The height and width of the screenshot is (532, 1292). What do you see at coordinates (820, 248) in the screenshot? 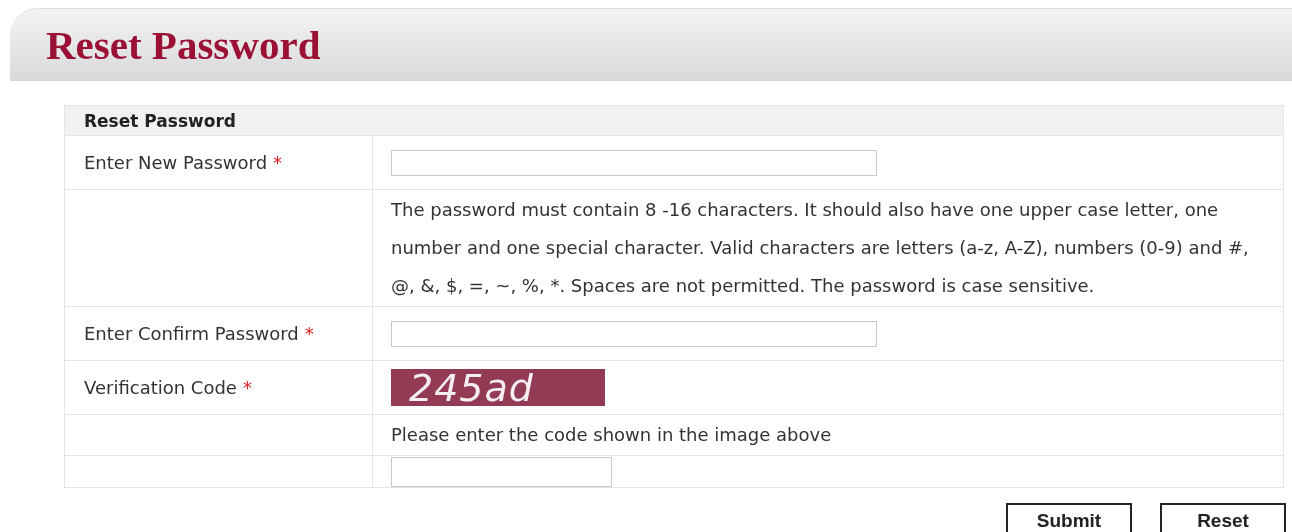
I see `help-text: The password must contain 8 -16 characters. It should also have one upper case letter, one number and one special character. Valid characters are letters (a-z, A-Z), numbers (0-9) and #, @, &, $, =, ~, %, *. Spaces are not permitted. The password is case sensitive.` at bounding box center [820, 248].